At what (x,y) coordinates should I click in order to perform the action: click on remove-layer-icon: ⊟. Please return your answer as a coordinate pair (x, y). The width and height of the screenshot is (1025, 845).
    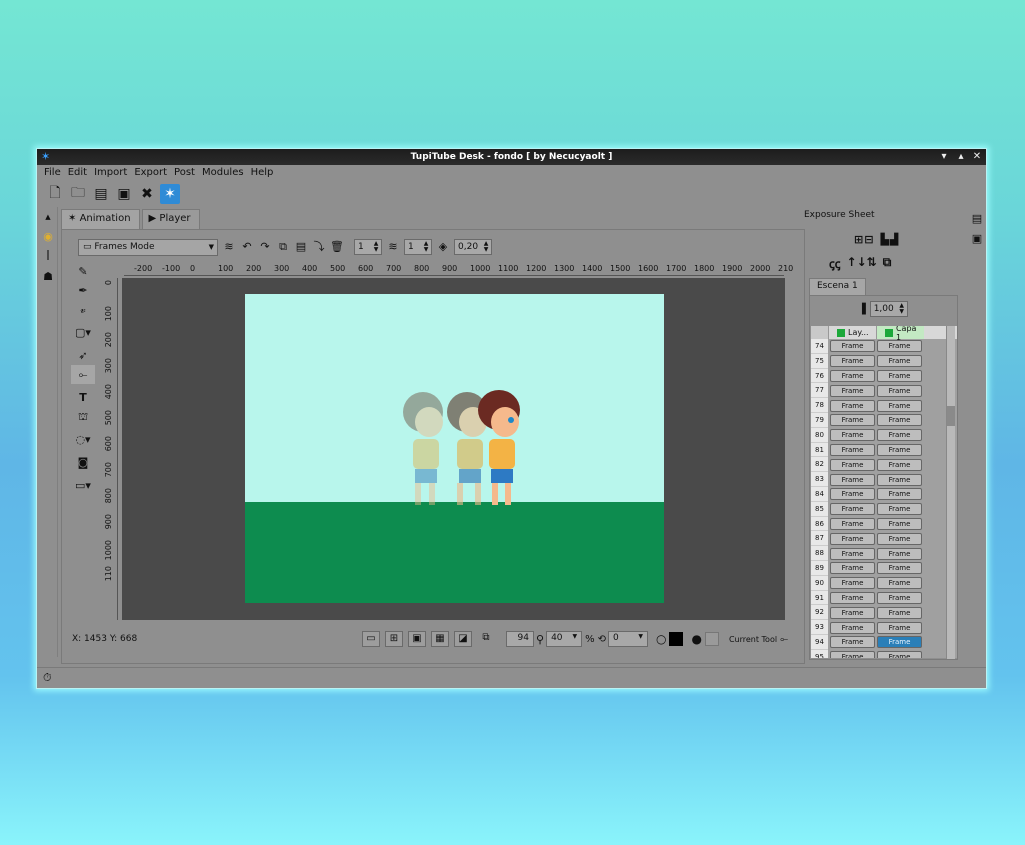
    Looking at the image, I should click on (868, 239).